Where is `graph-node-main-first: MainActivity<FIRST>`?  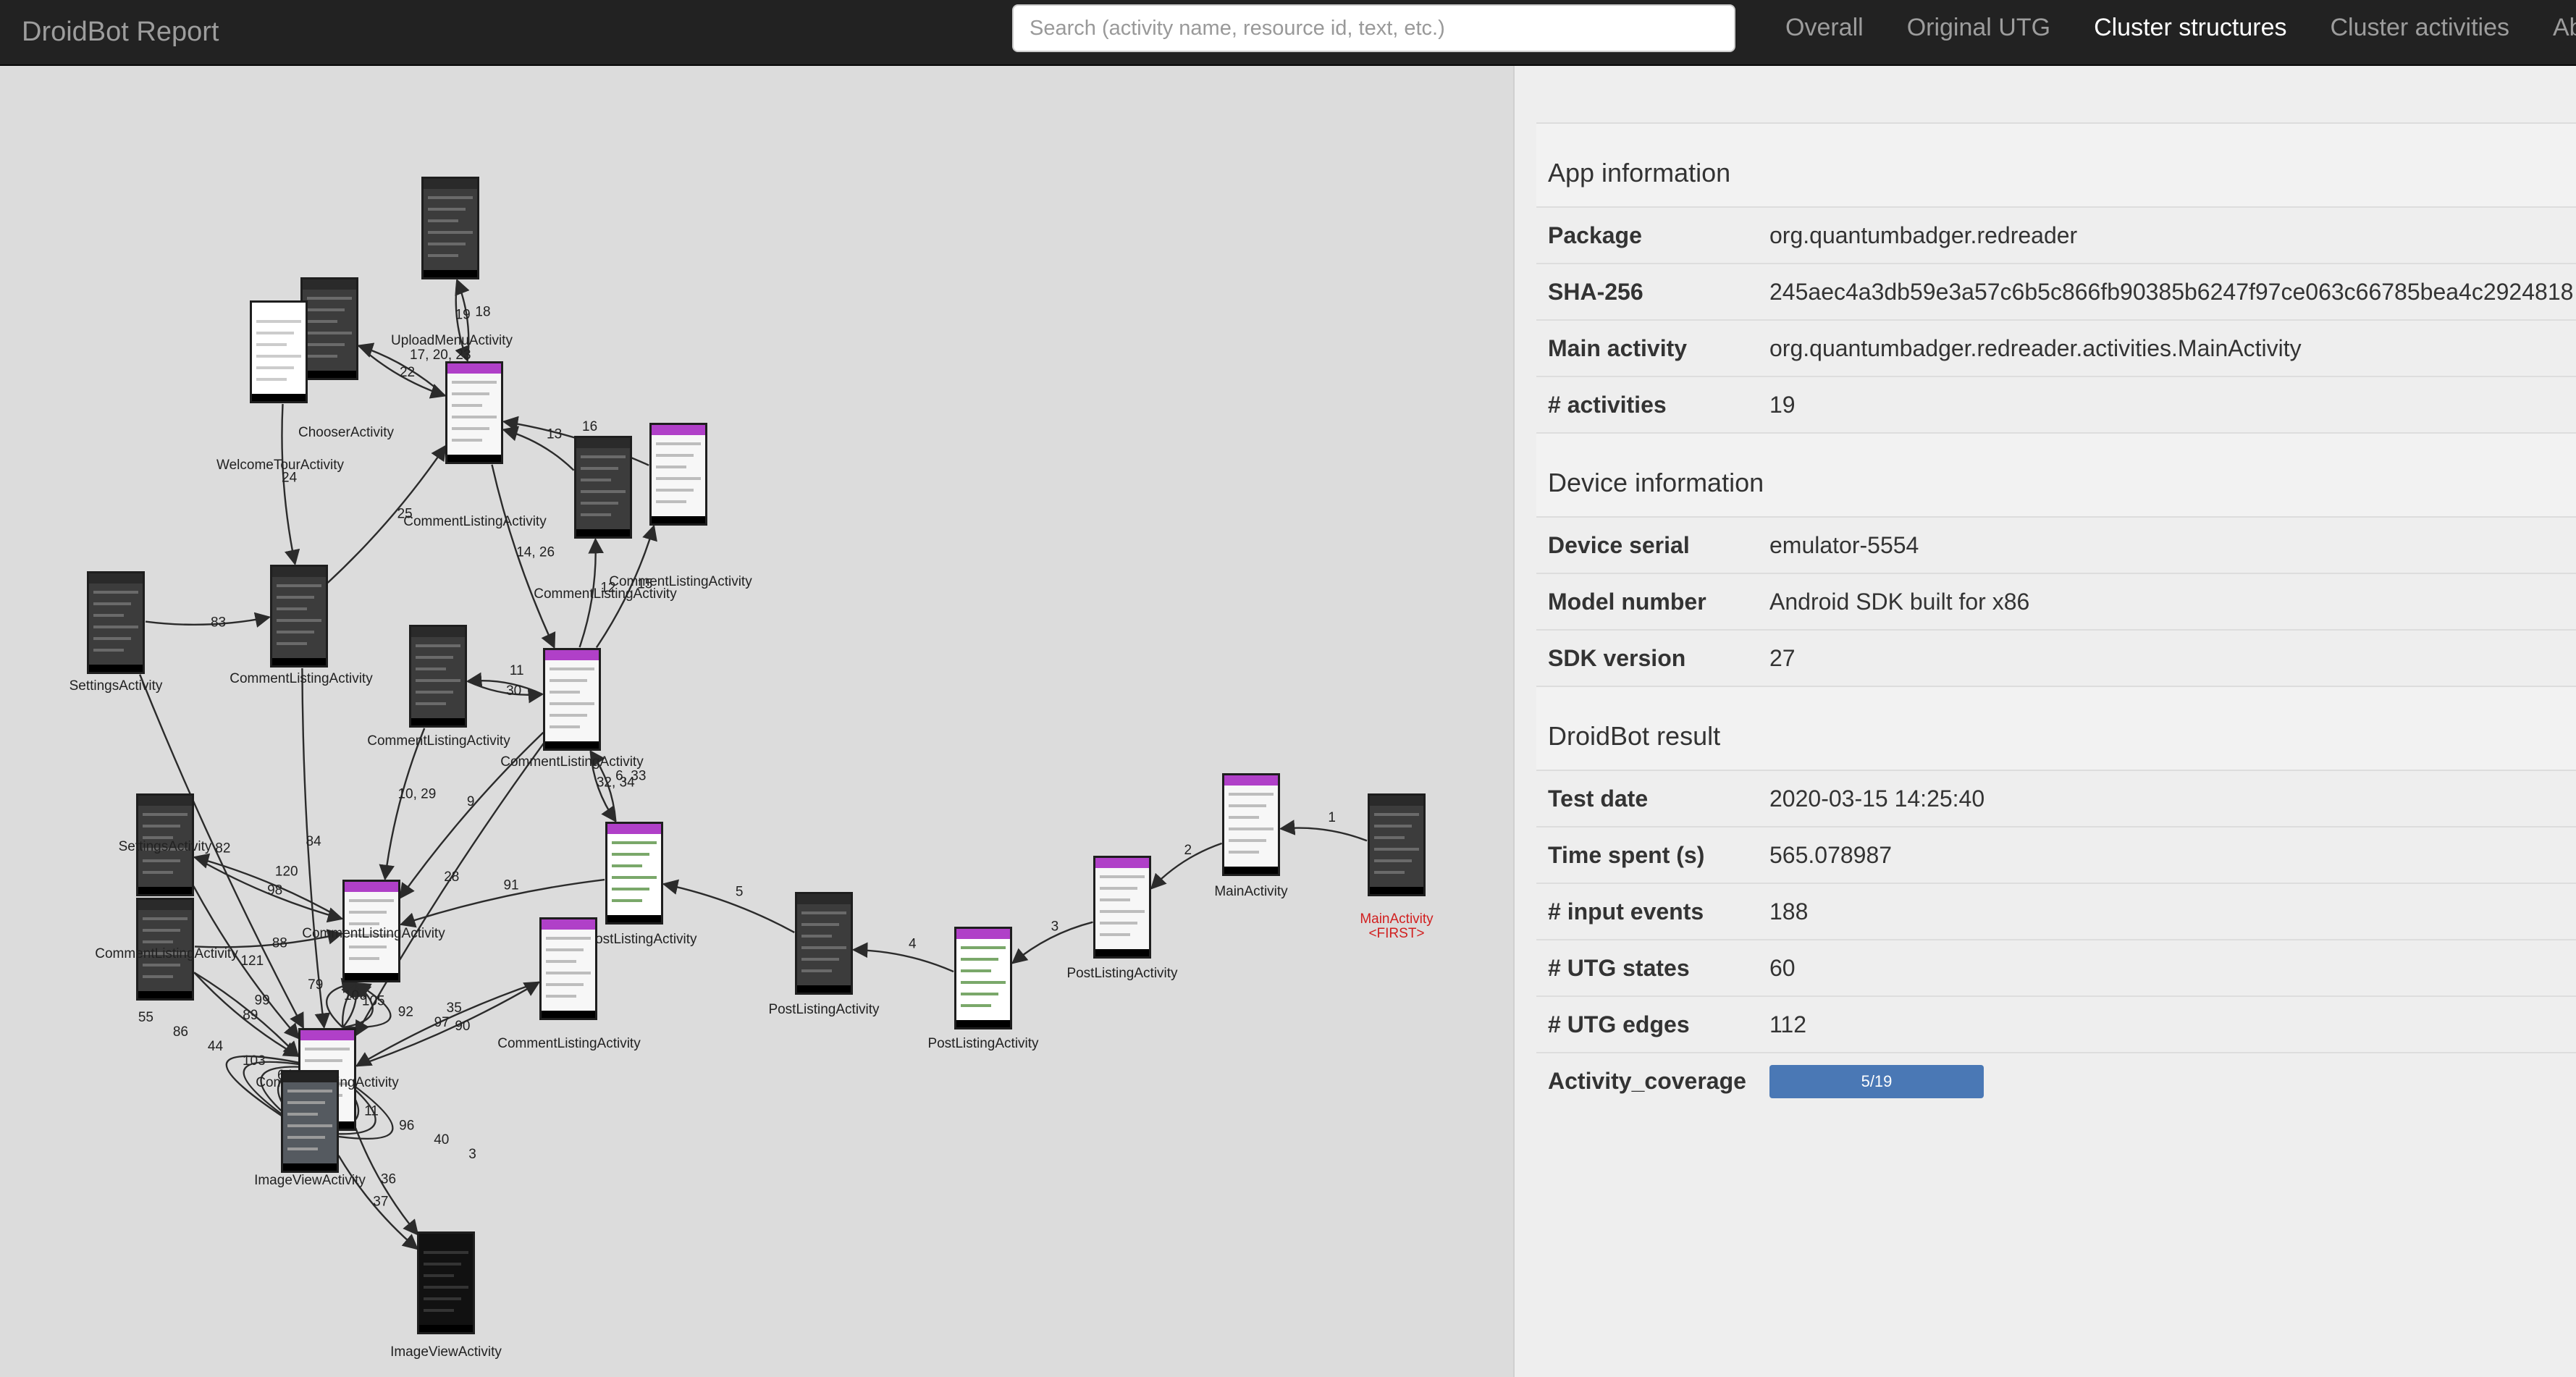
graph-node-main-first: MainActivity<FIRST> is located at coordinates (1397, 867).